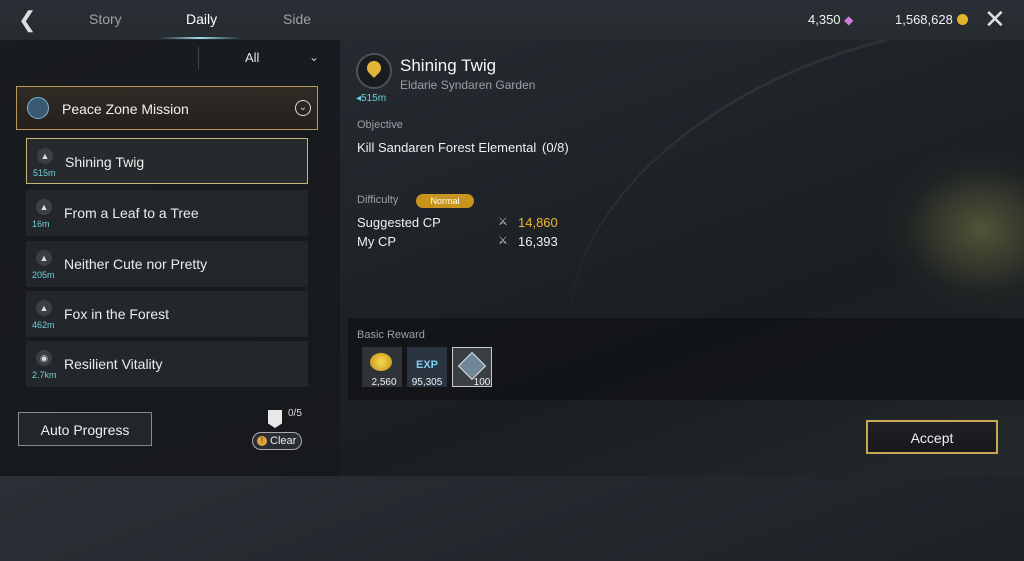  Describe the element at coordinates (555, 147) in the screenshot. I see `objective-progress: (0/8)` at that location.